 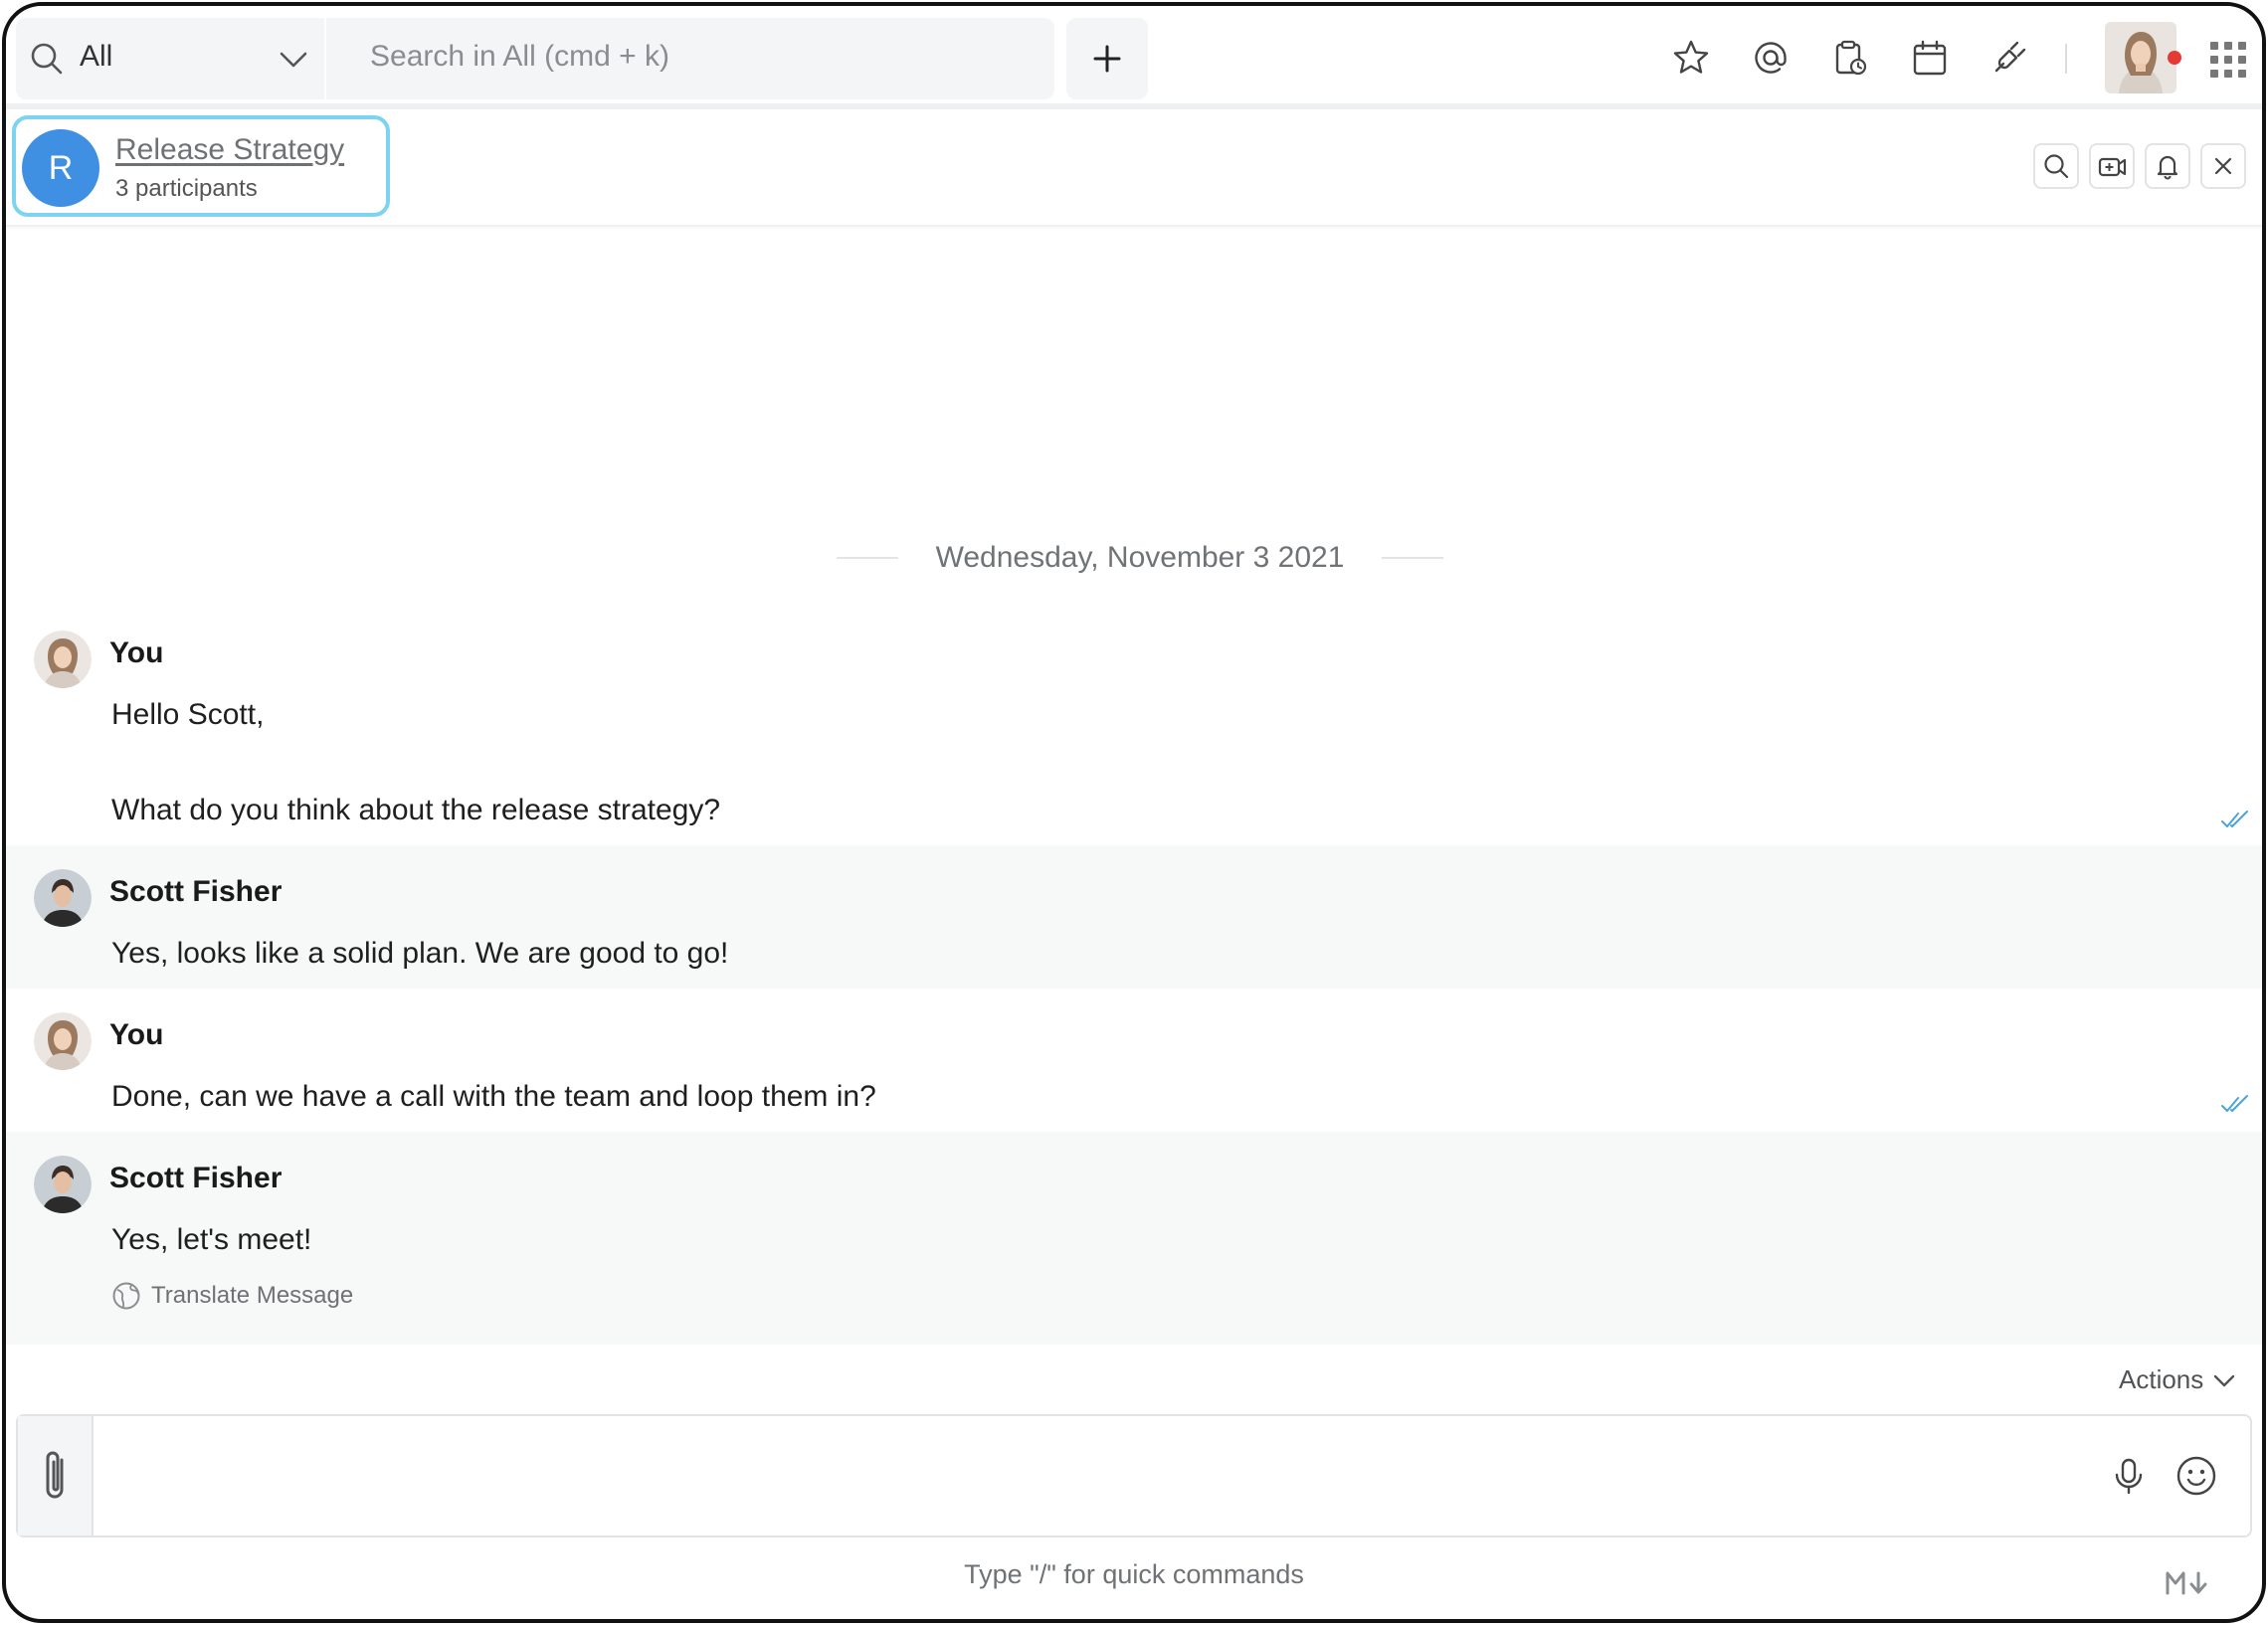 I want to click on attach-button, so click(x=56, y=1475).